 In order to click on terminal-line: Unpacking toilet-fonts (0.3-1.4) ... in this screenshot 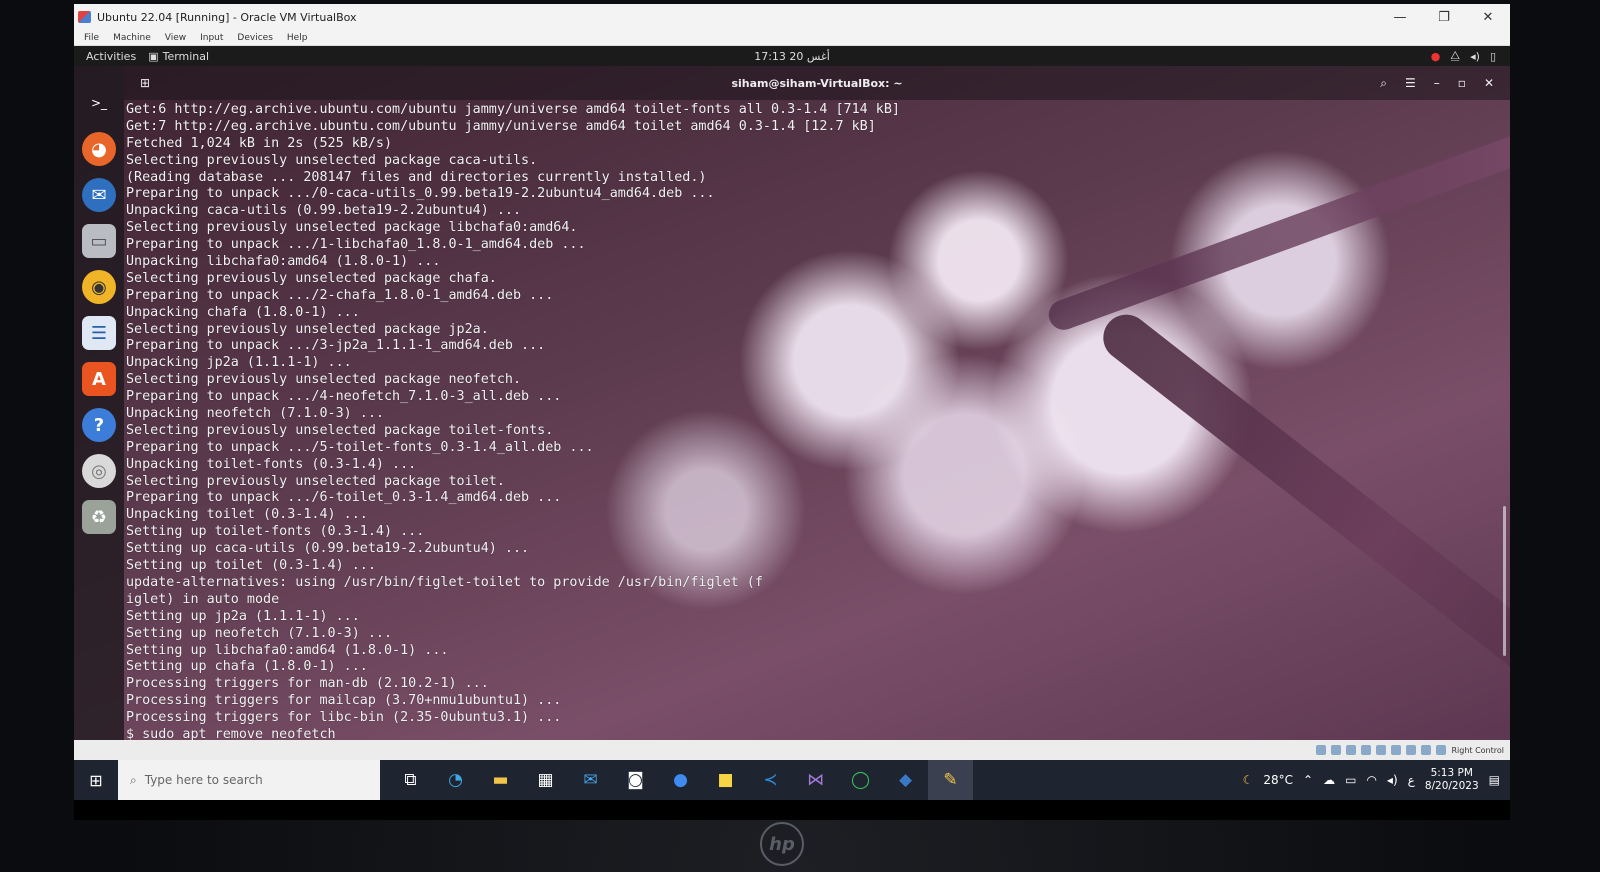, I will do `click(271, 464)`.